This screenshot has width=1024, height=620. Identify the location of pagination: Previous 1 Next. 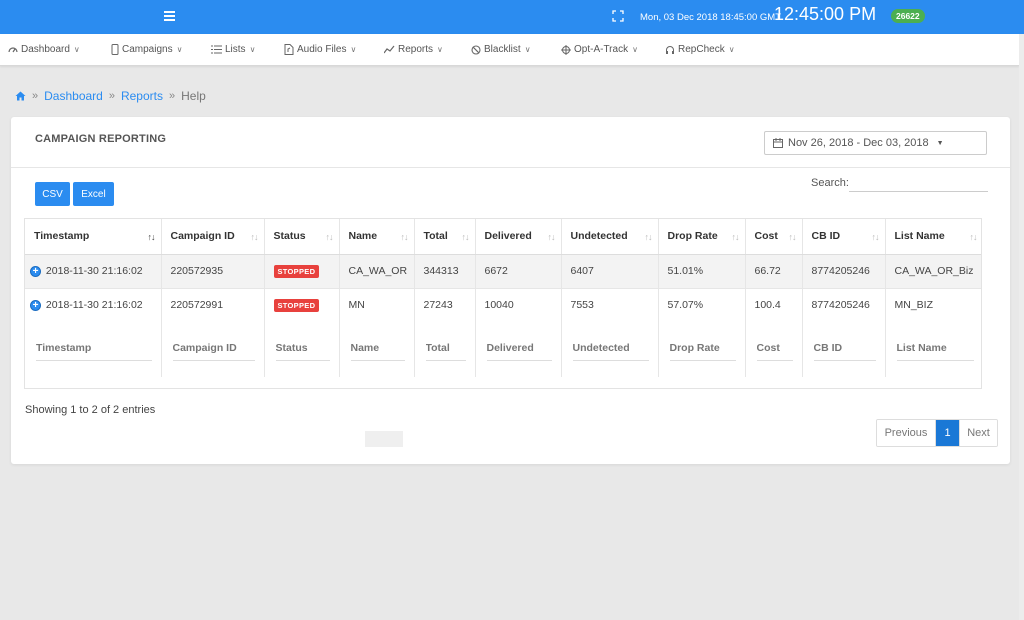
(937, 433).